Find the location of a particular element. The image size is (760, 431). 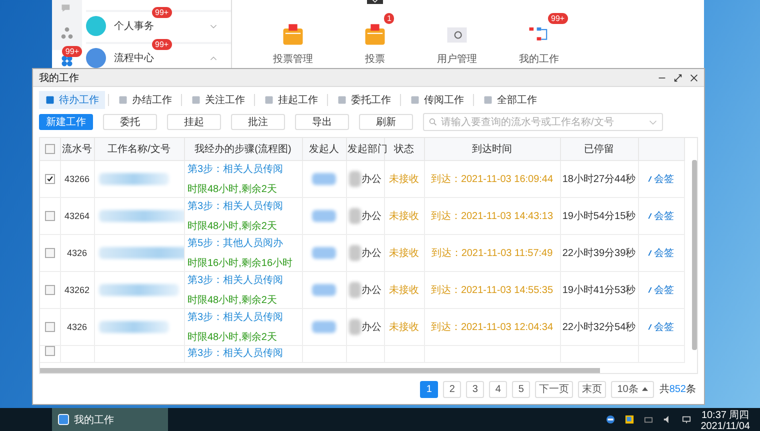

tab: 全部工作 is located at coordinates (510, 100).